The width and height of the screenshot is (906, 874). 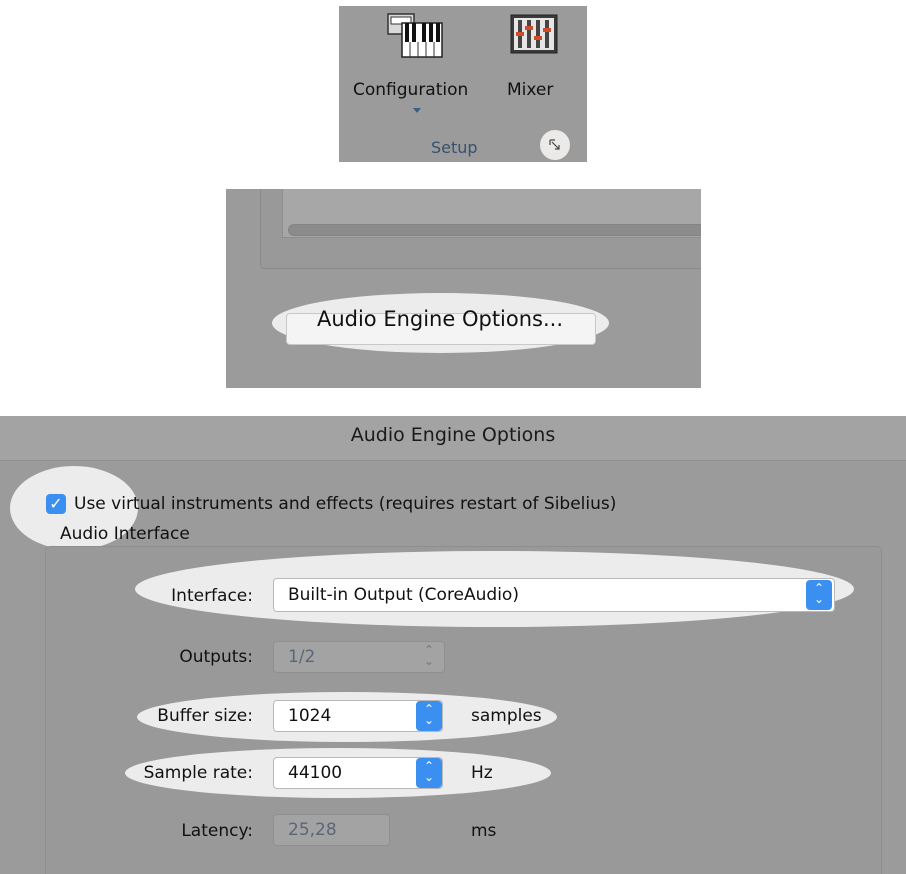 What do you see at coordinates (494, 230) in the screenshot?
I see `horizontal-scrollbar` at bounding box center [494, 230].